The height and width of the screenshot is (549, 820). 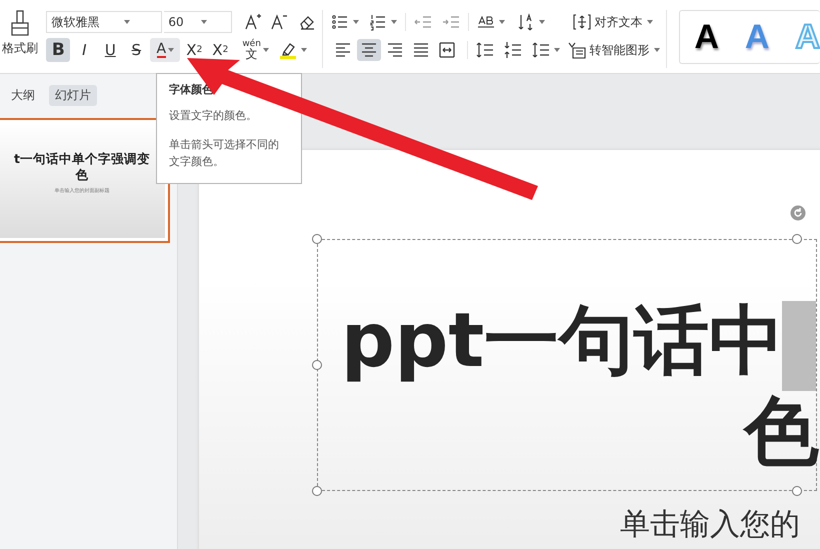 What do you see at coordinates (798, 213) in the screenshot?
I see `rotate-handle-icon` at bounding box center [798, 213].